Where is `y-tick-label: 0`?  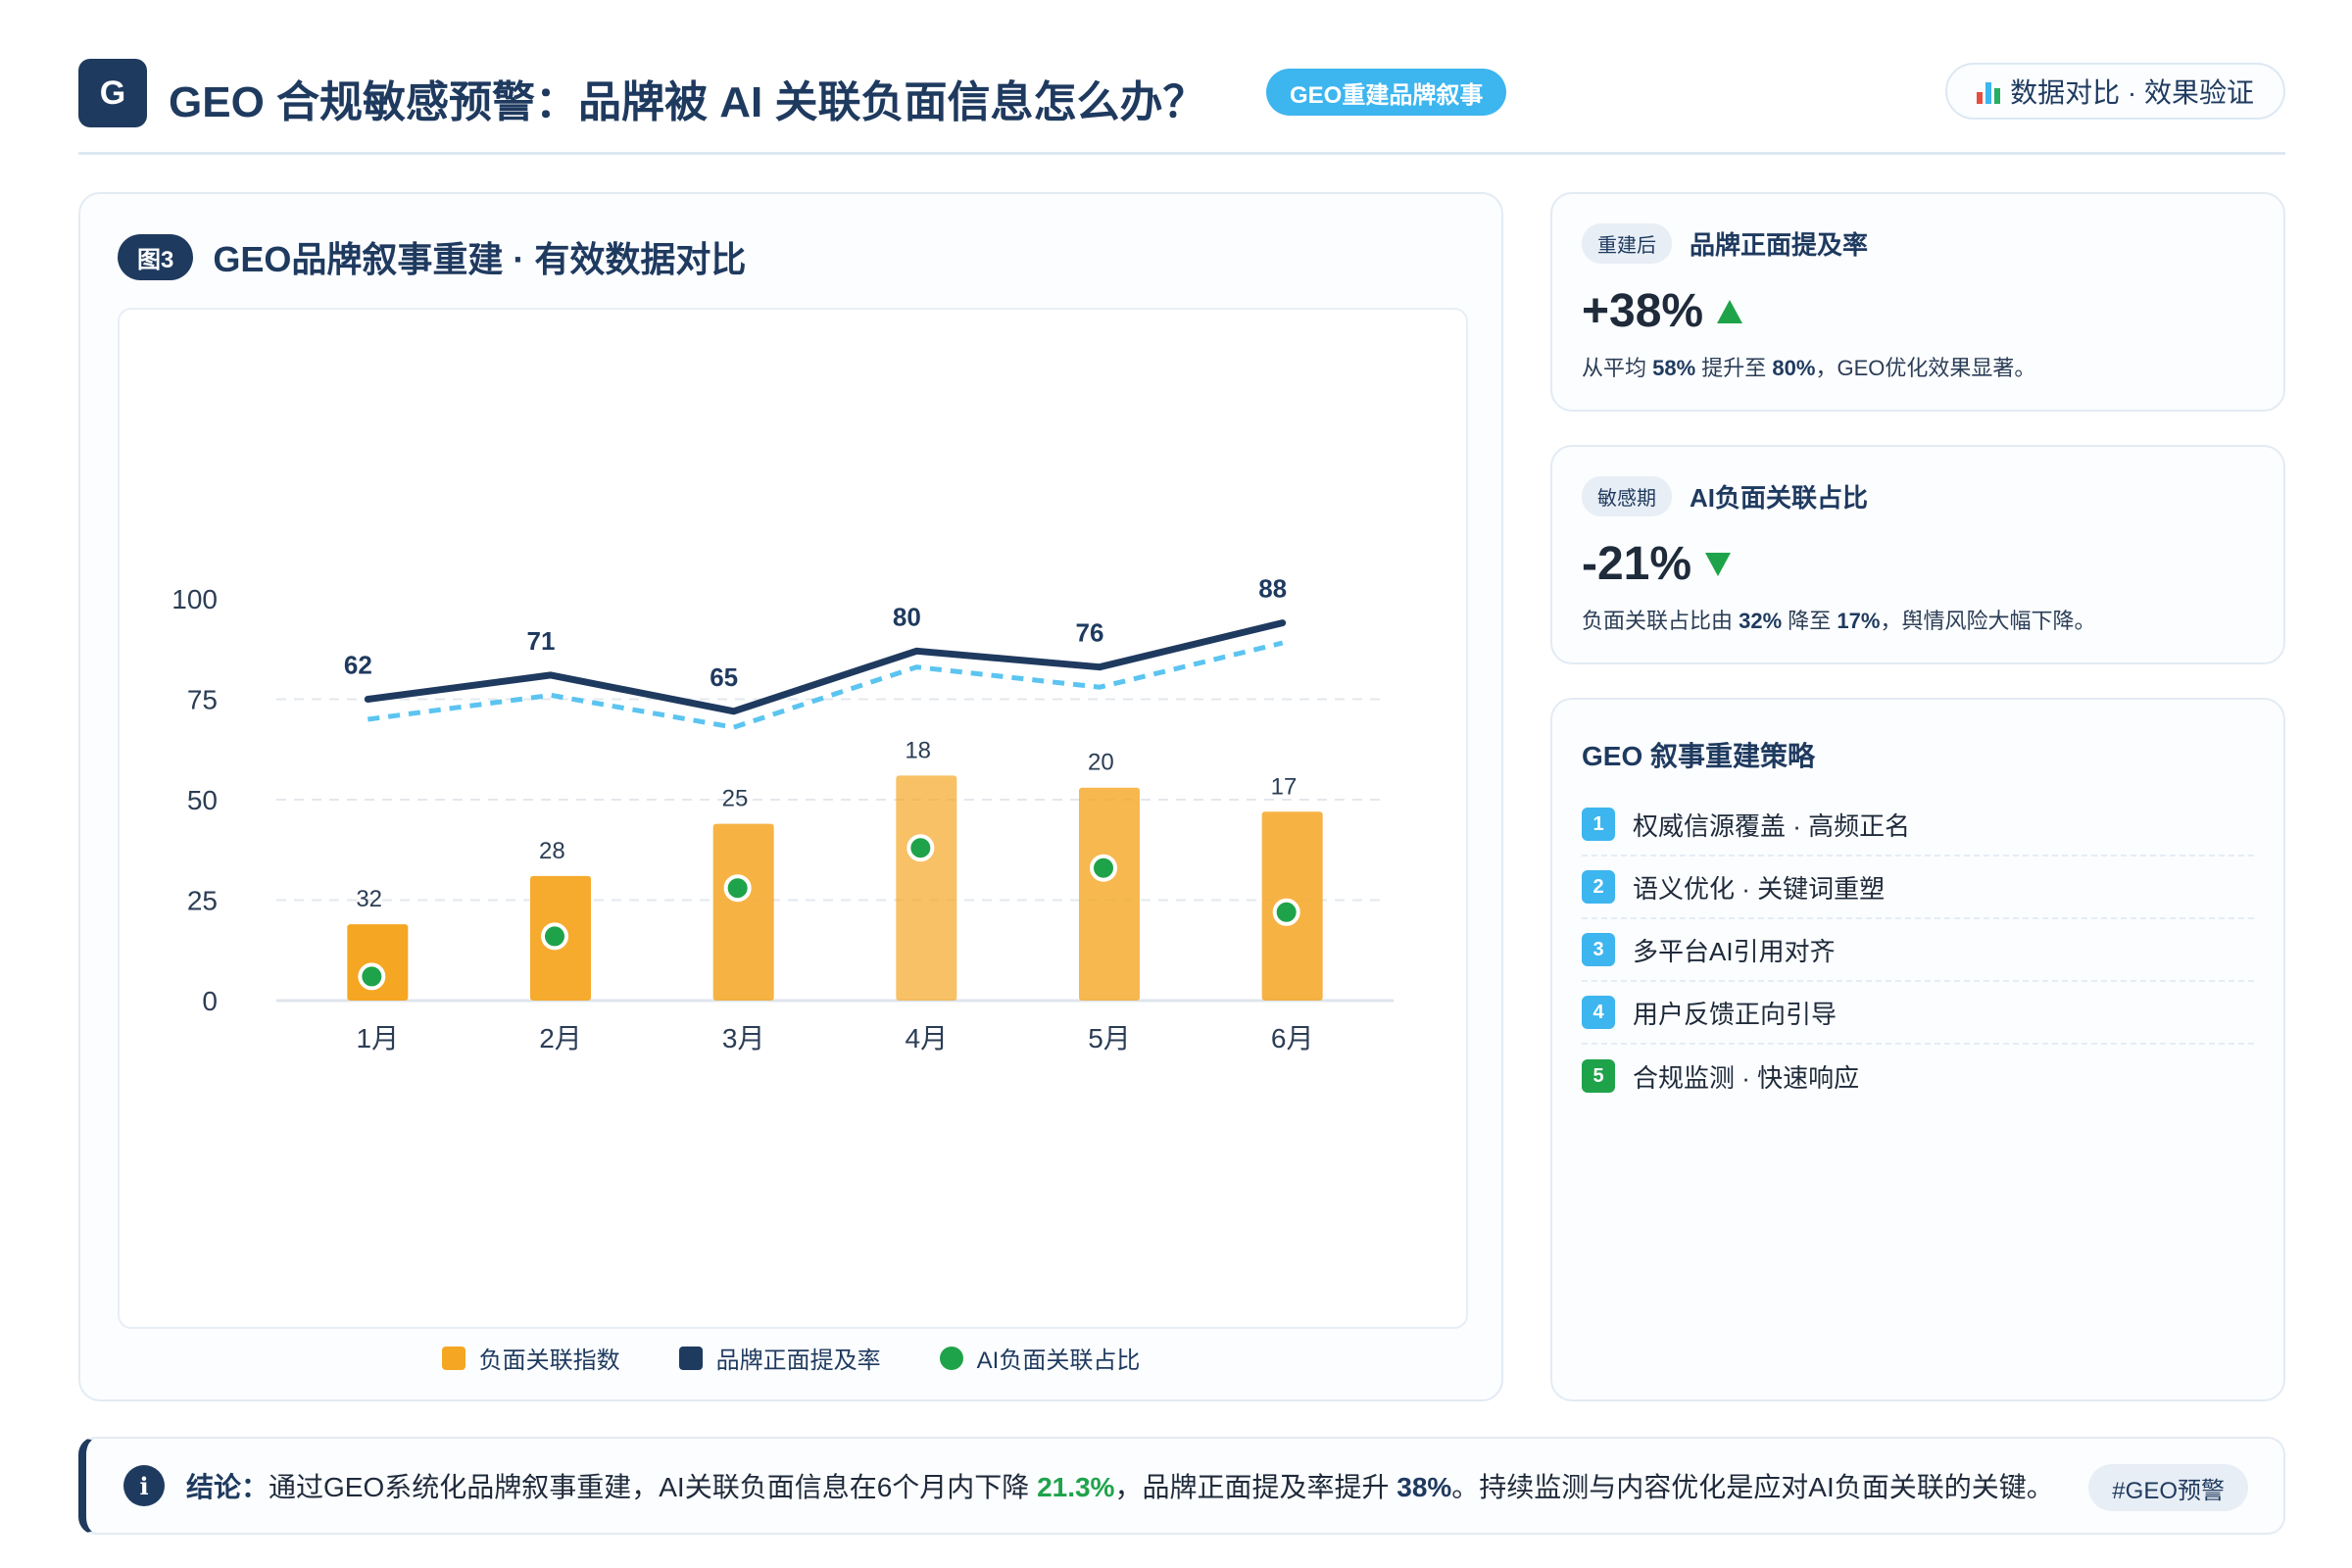
y-tick-label: 0 is located at coordinates (210, 1001).